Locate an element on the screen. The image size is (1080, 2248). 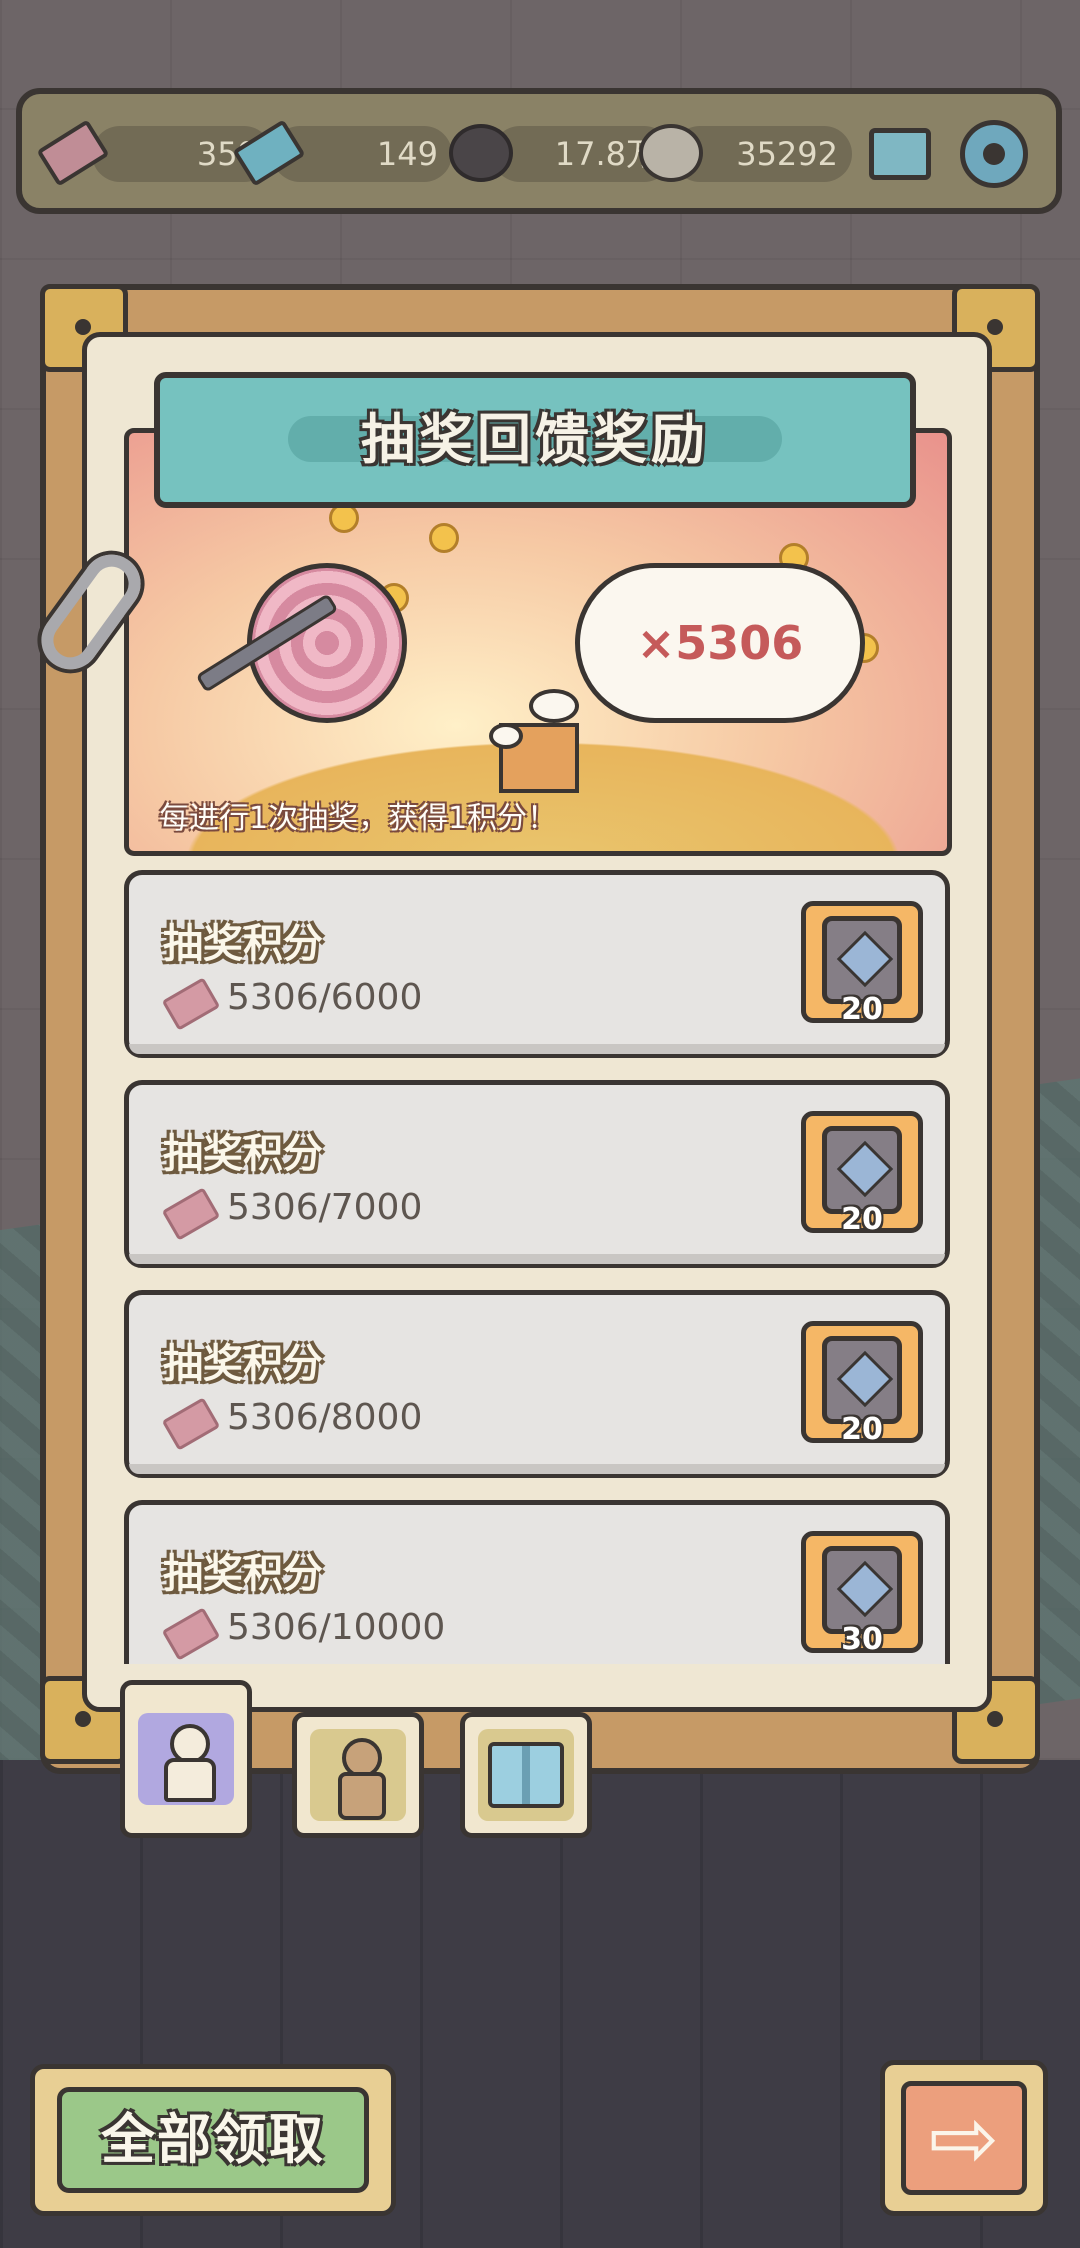
reward-item-slot: 30 is located at coordinates (862, 1594).